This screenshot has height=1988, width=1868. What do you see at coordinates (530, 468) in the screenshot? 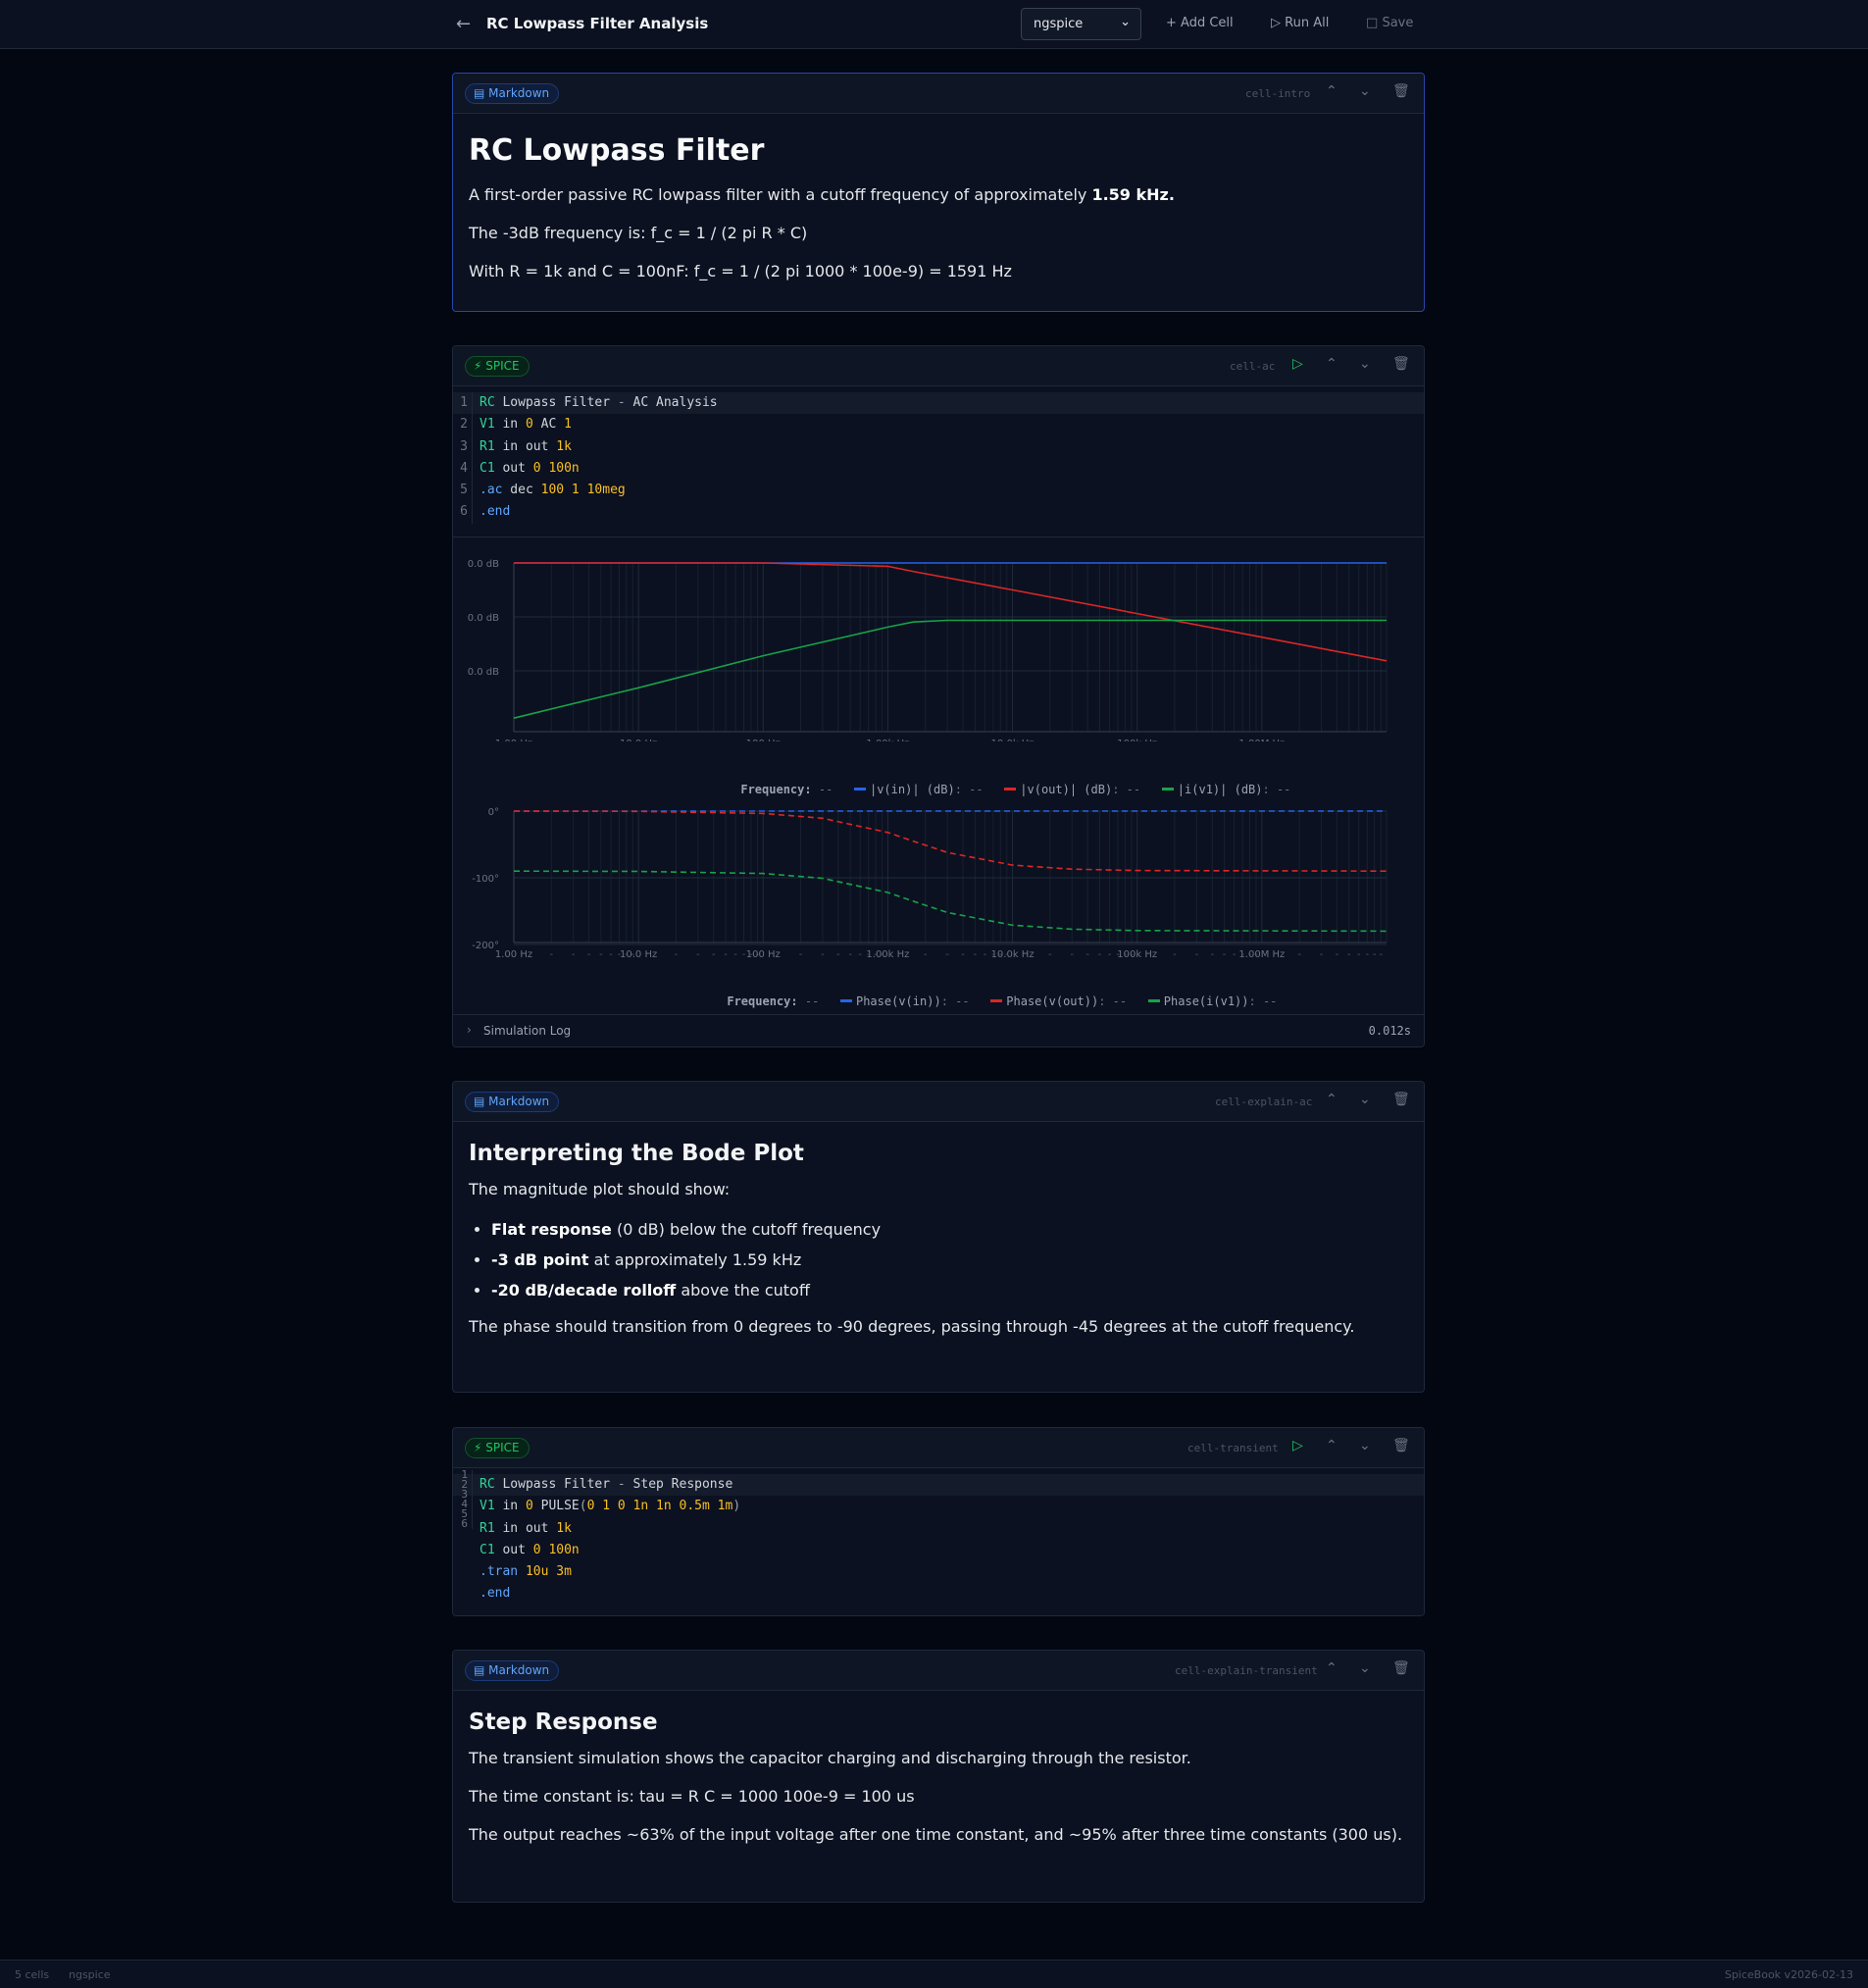
I see `code-line: C1 out 0 100n` at bounding box center [530, 468].